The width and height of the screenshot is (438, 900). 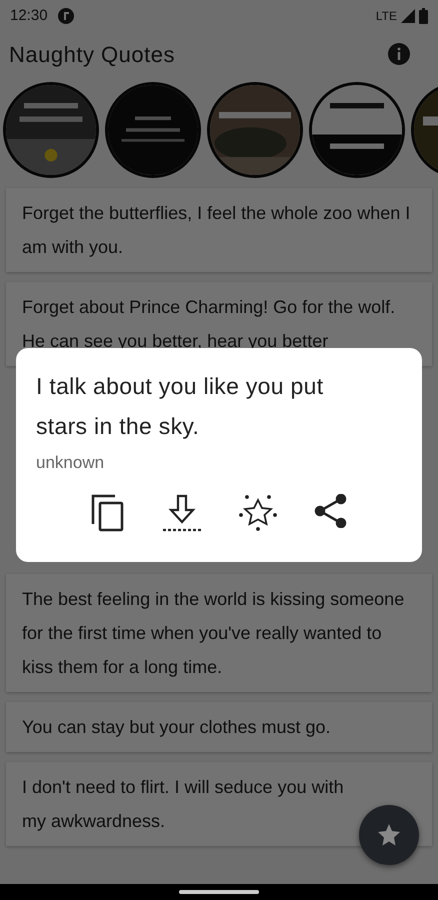 I want to click on dialog-quote: I talk about you like you put stars in the sky., so click(x=180, y=406).